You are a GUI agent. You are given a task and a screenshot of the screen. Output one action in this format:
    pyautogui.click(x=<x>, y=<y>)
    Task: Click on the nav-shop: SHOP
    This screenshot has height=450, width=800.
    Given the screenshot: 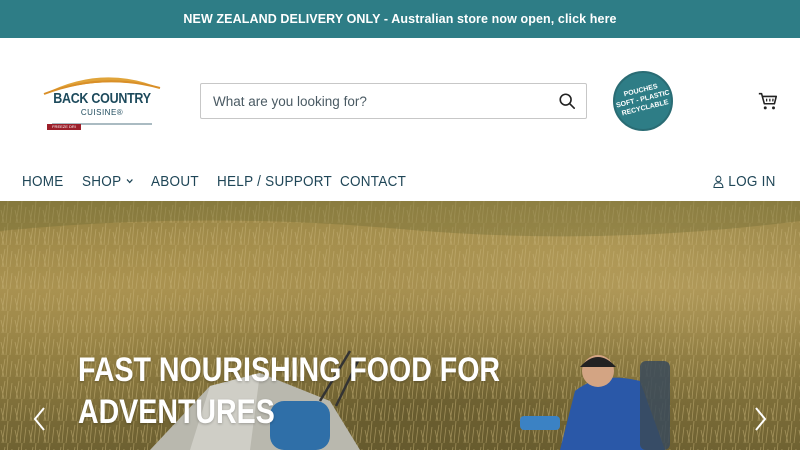 What is the action you would take?
    pyautogui.click(x=107, y=181)
    